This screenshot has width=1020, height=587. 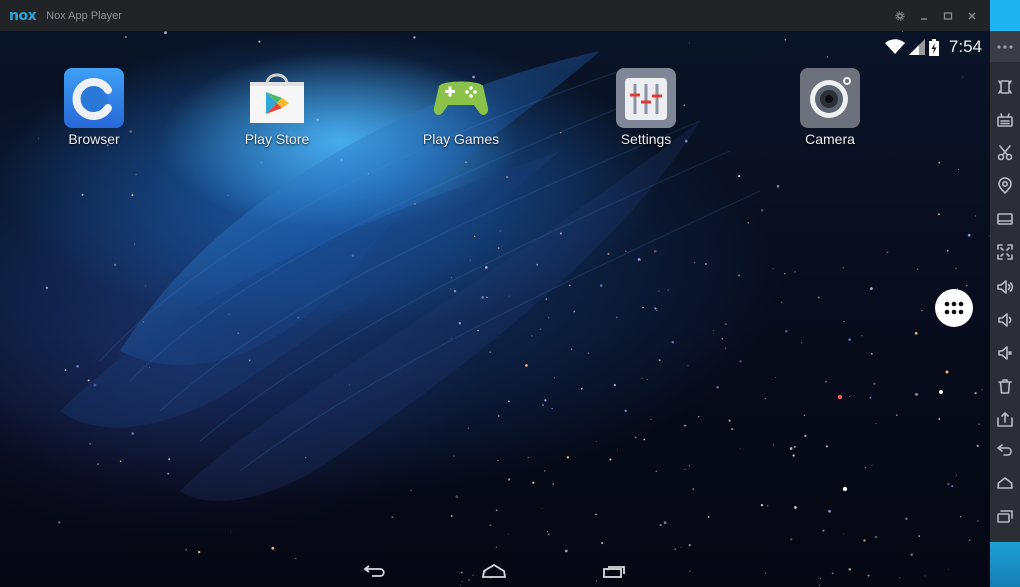 I want to click on maximize-button, so click(x=948, y=15).